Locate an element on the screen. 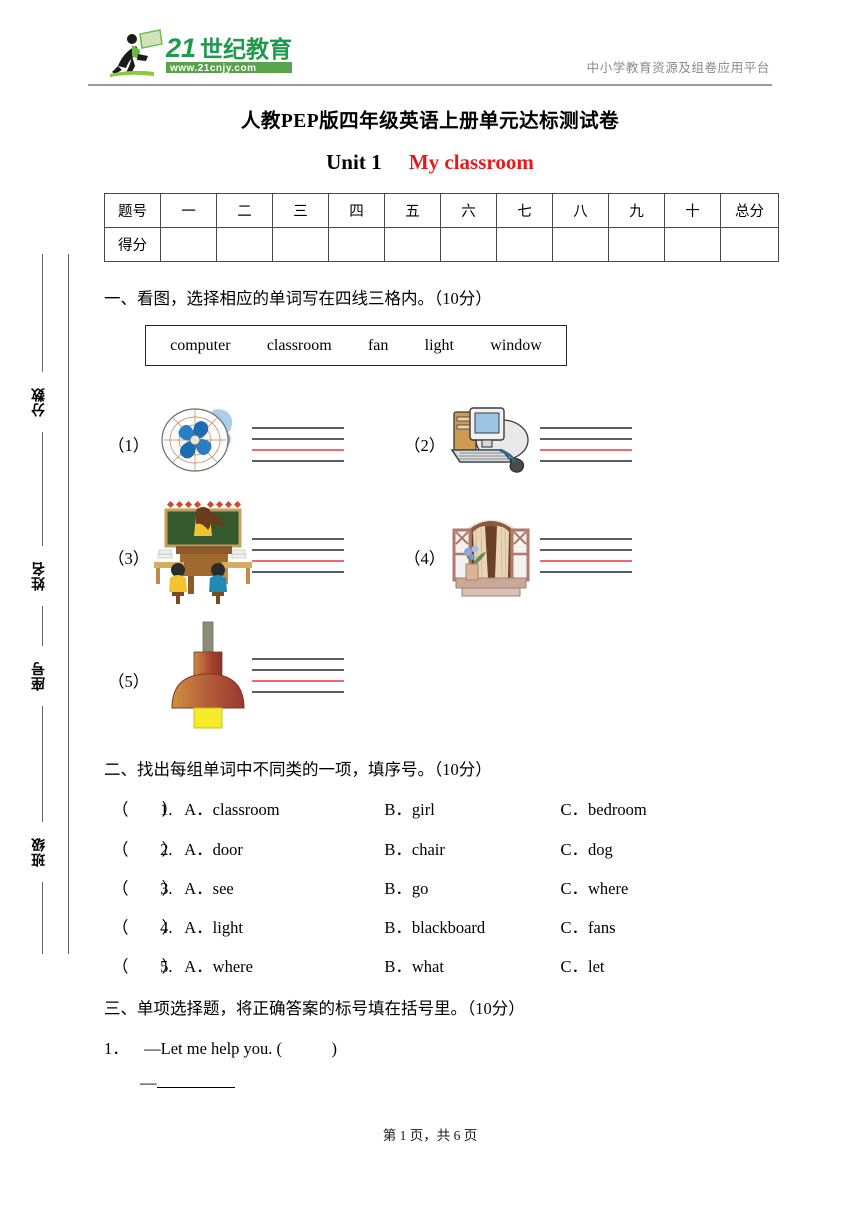 The width and height of the screenshot is (860, 1216). mc-item-1: （ ） 1. A．classroom B．girl C．bedroom is located at coordinates (379, 808).